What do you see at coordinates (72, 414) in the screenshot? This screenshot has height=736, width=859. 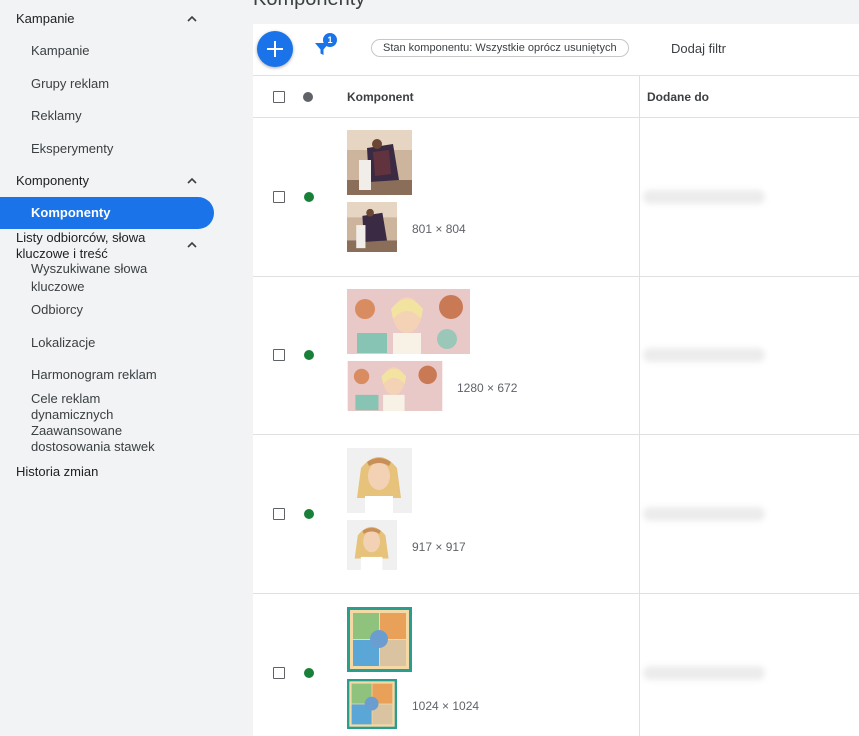 I see `sidebar-item-label: dynamicznych` at bounding box center [72, 414].